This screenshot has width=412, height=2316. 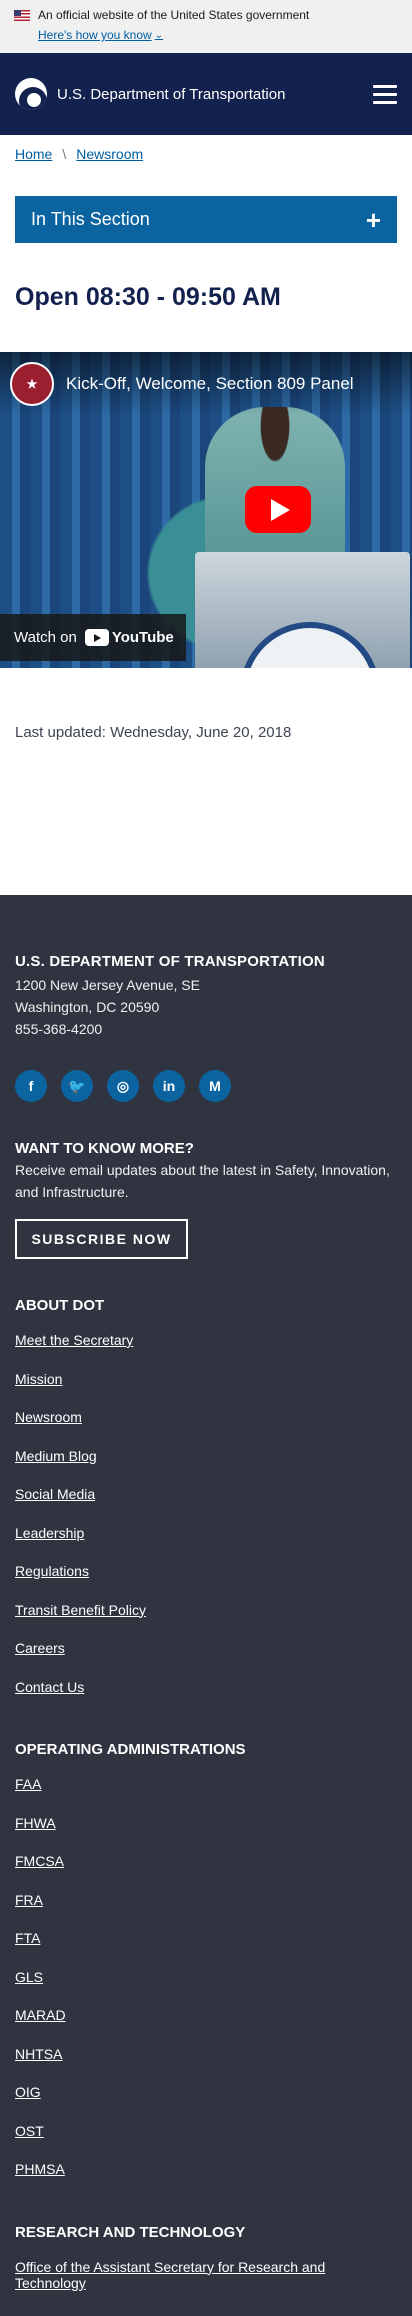 What do you see at coordinates (123, 1086) in the screenshot?
I see `instagram-icon: ◎` at bounding box center [123, 1086].